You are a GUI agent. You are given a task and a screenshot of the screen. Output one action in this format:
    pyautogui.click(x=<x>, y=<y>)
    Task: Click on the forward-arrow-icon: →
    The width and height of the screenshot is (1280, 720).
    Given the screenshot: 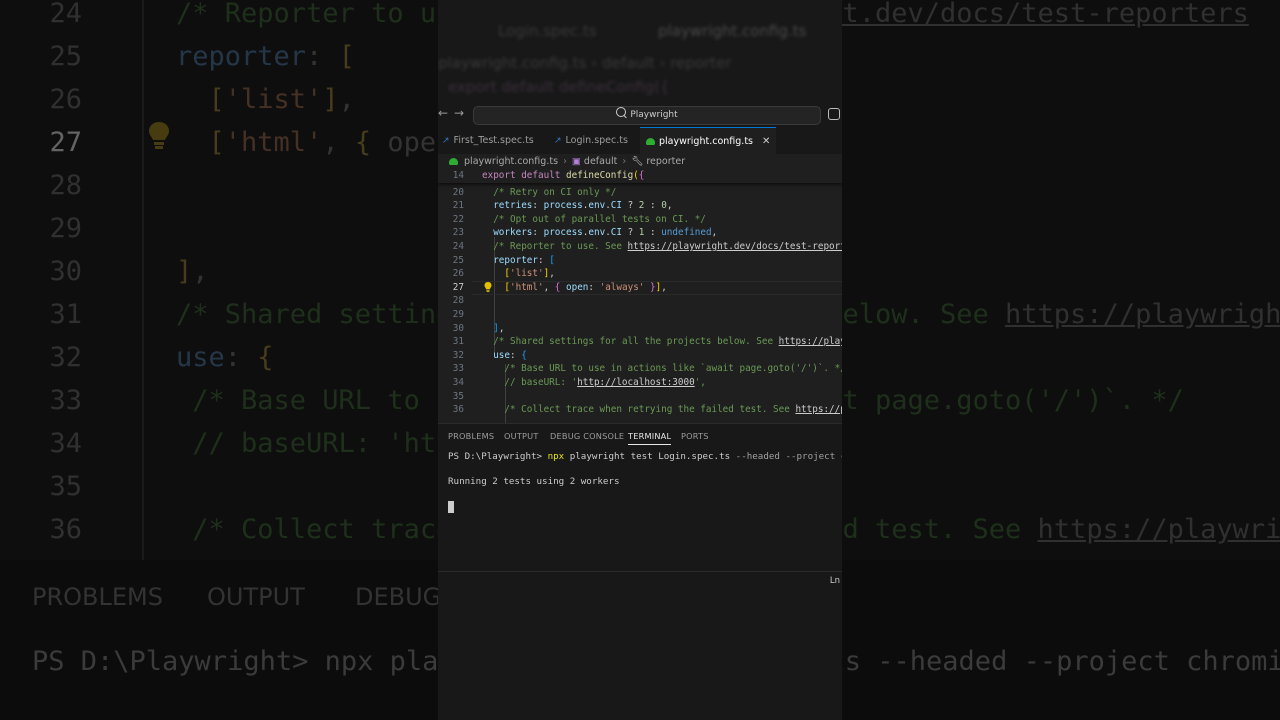 What is the action you would take?
    pyautogui.click(x=459, y=113)
    